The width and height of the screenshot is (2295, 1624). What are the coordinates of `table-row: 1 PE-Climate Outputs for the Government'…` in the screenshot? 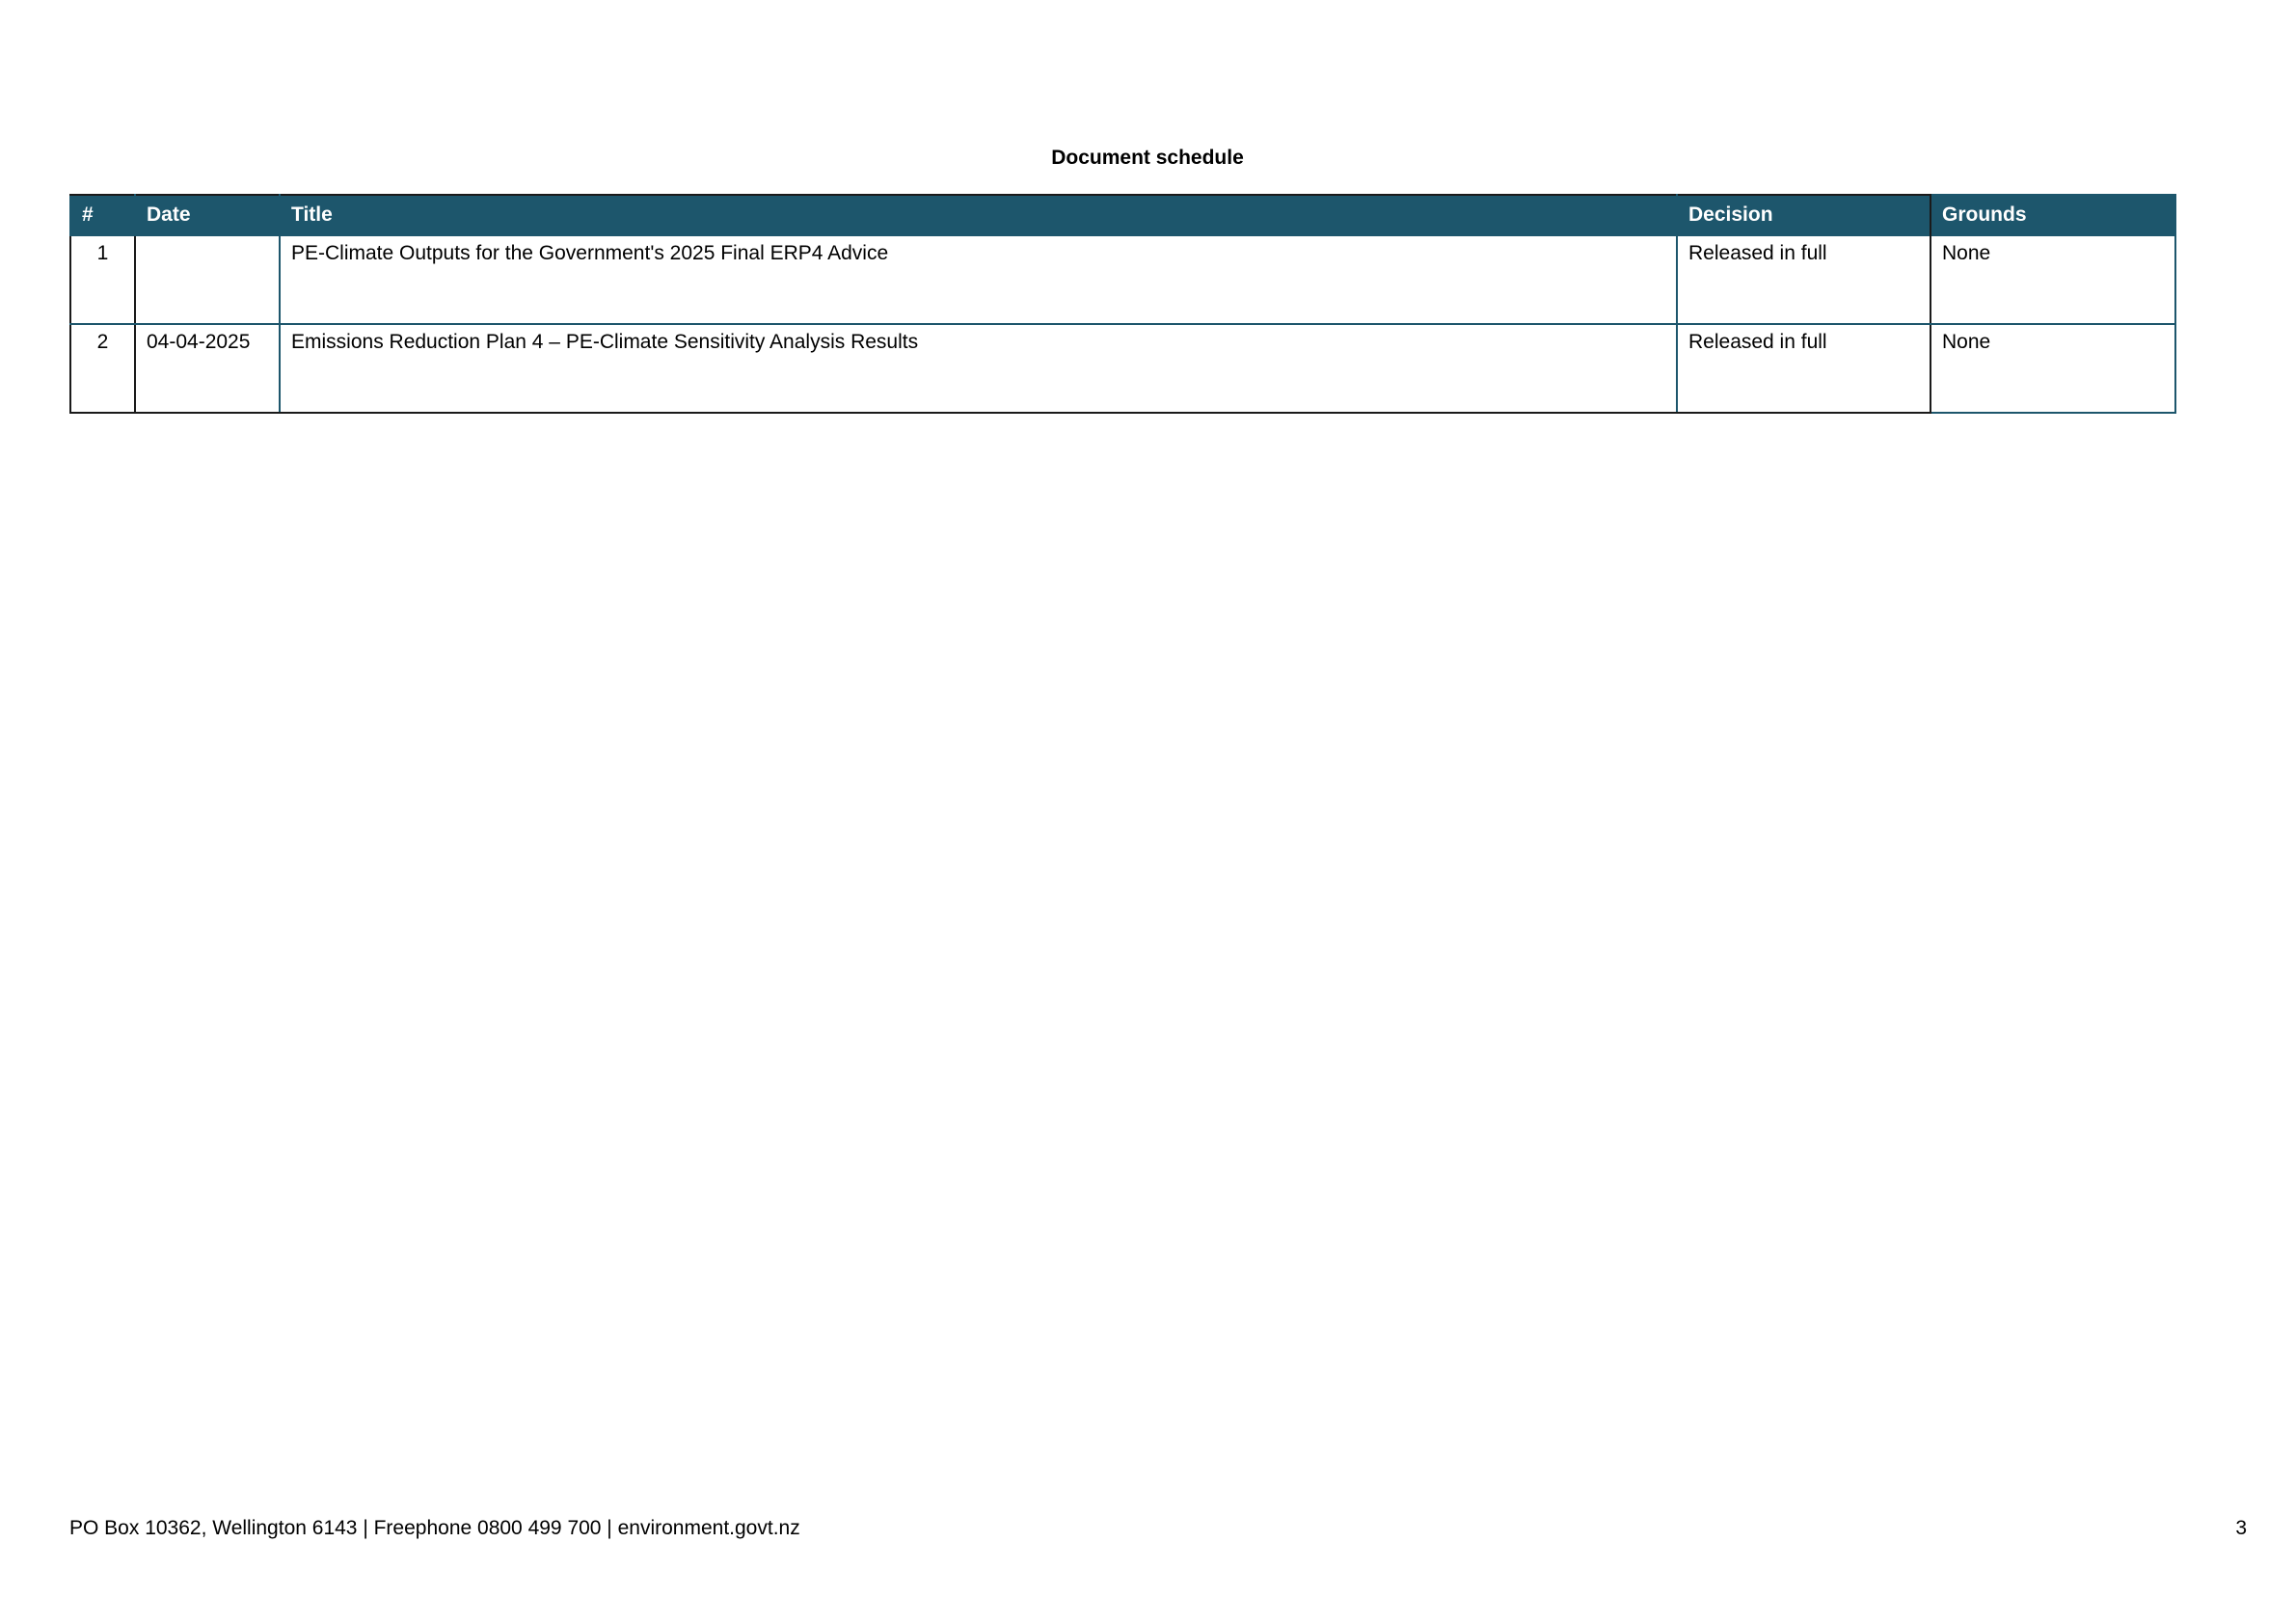 It's located at (1122, 279).